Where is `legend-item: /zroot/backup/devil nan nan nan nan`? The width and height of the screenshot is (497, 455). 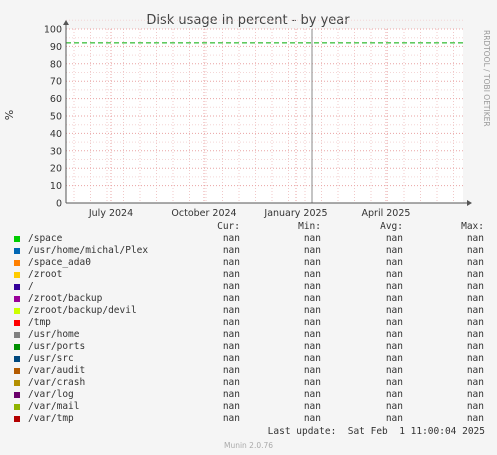
legend-item: /zroot/backup/devil nan nan nan nan is located at coordinates (251, 311).